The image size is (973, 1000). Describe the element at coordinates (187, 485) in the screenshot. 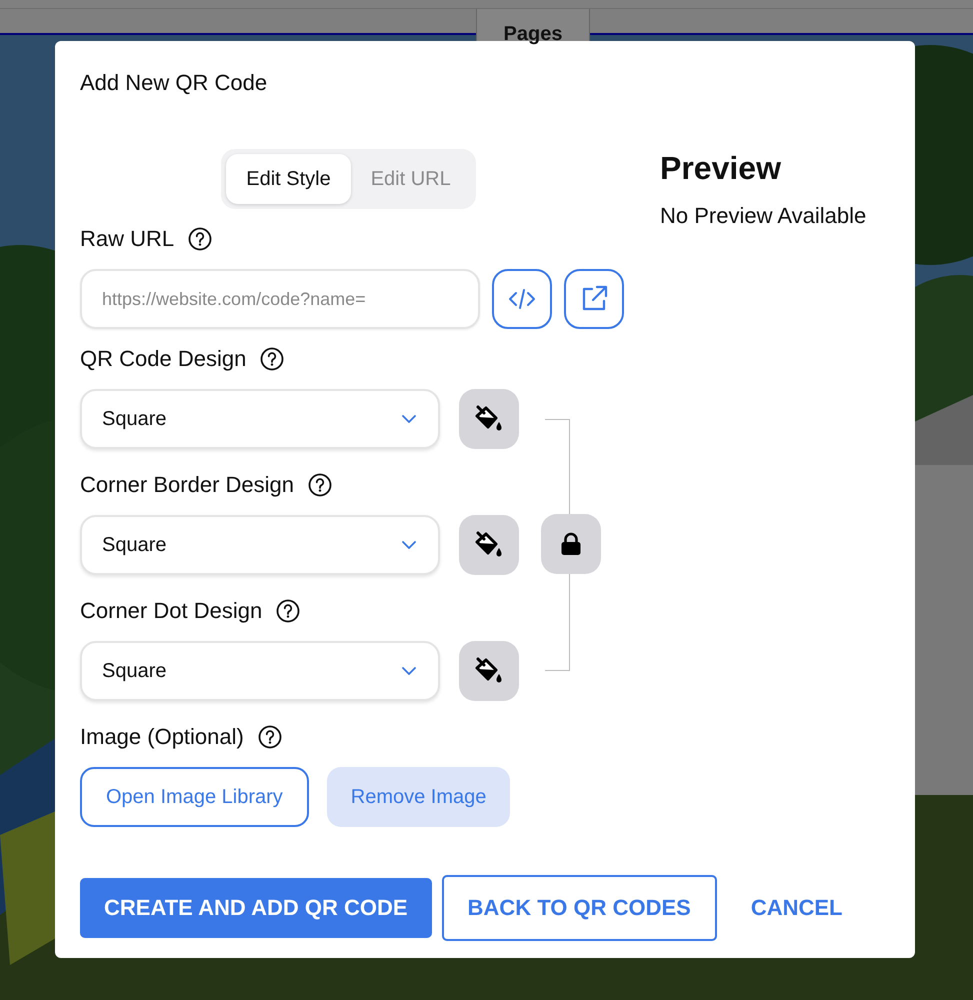

I see `field-label: Corner Border Design` at that location.